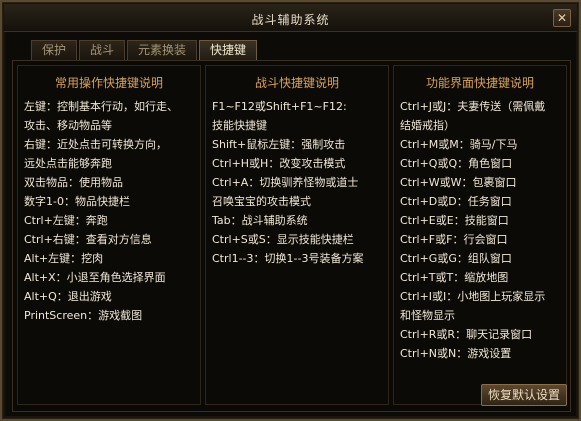  Describe the element at coordinates (108, 83) in the screenshot. I see `general-hotkeys-title: 常用操作快捷键说明` at that location.